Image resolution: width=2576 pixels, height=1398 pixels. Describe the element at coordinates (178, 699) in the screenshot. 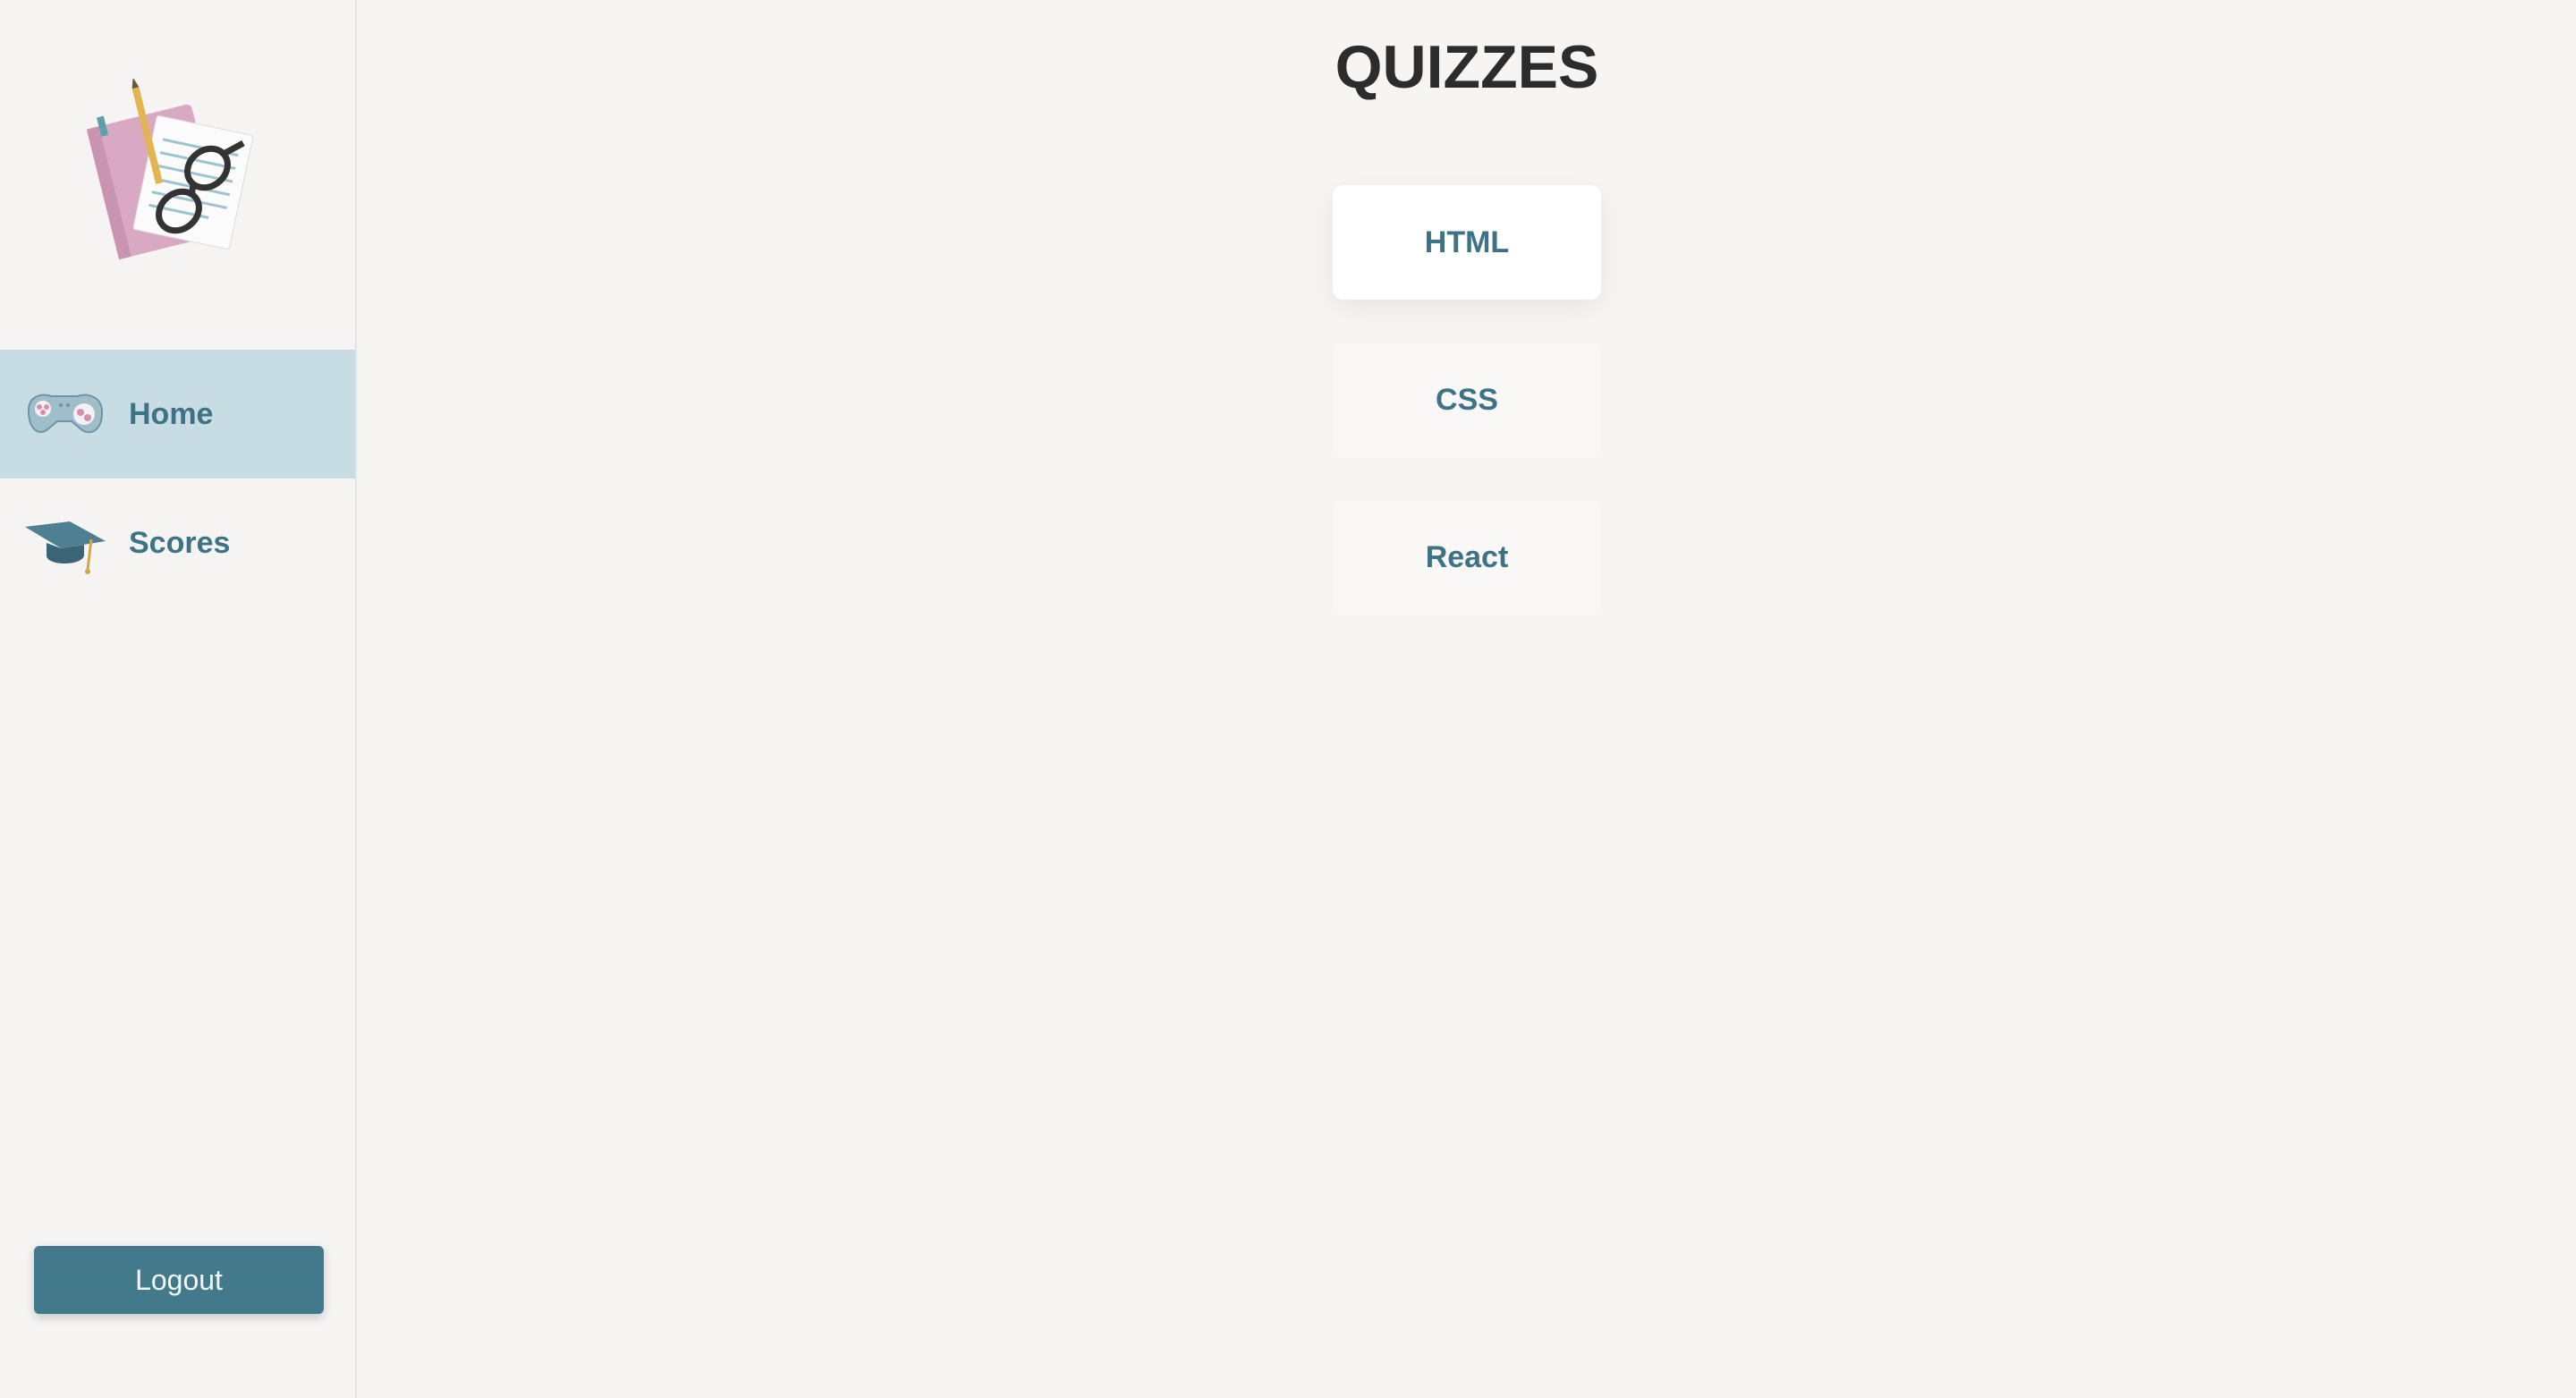

I see `sidebar: Home Scores Logout` at that location.